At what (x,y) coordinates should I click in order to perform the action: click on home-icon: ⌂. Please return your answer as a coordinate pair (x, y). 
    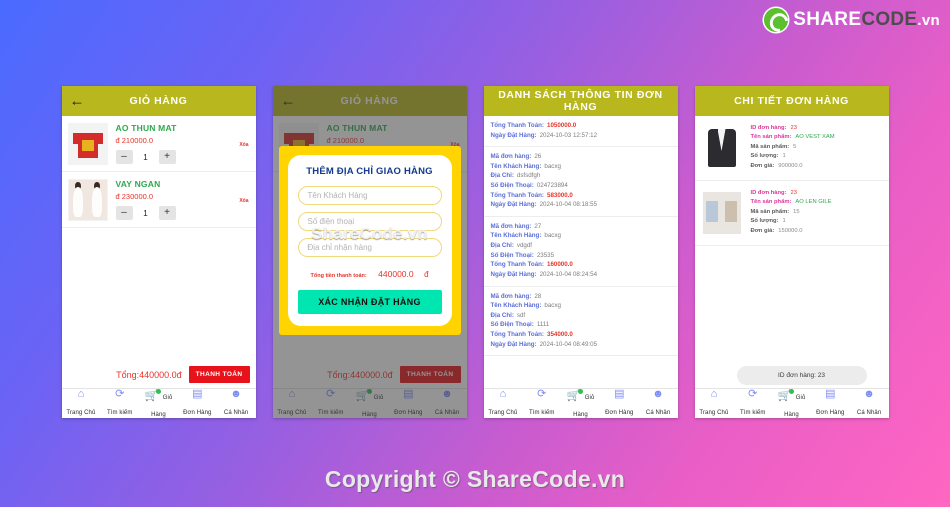
    Looking at the image, I should click on (81, 394).